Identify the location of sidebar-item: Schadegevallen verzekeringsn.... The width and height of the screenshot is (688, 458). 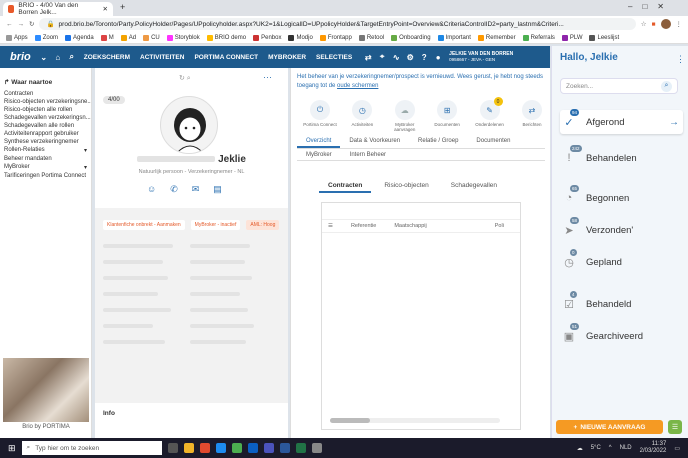
(45, 118).